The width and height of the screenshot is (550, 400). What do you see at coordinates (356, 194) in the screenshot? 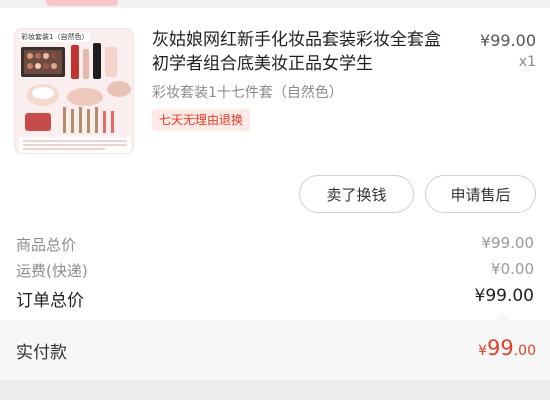
I see `sell-for-cash-button: 卖了换钱` at bounding box center [356, 194].